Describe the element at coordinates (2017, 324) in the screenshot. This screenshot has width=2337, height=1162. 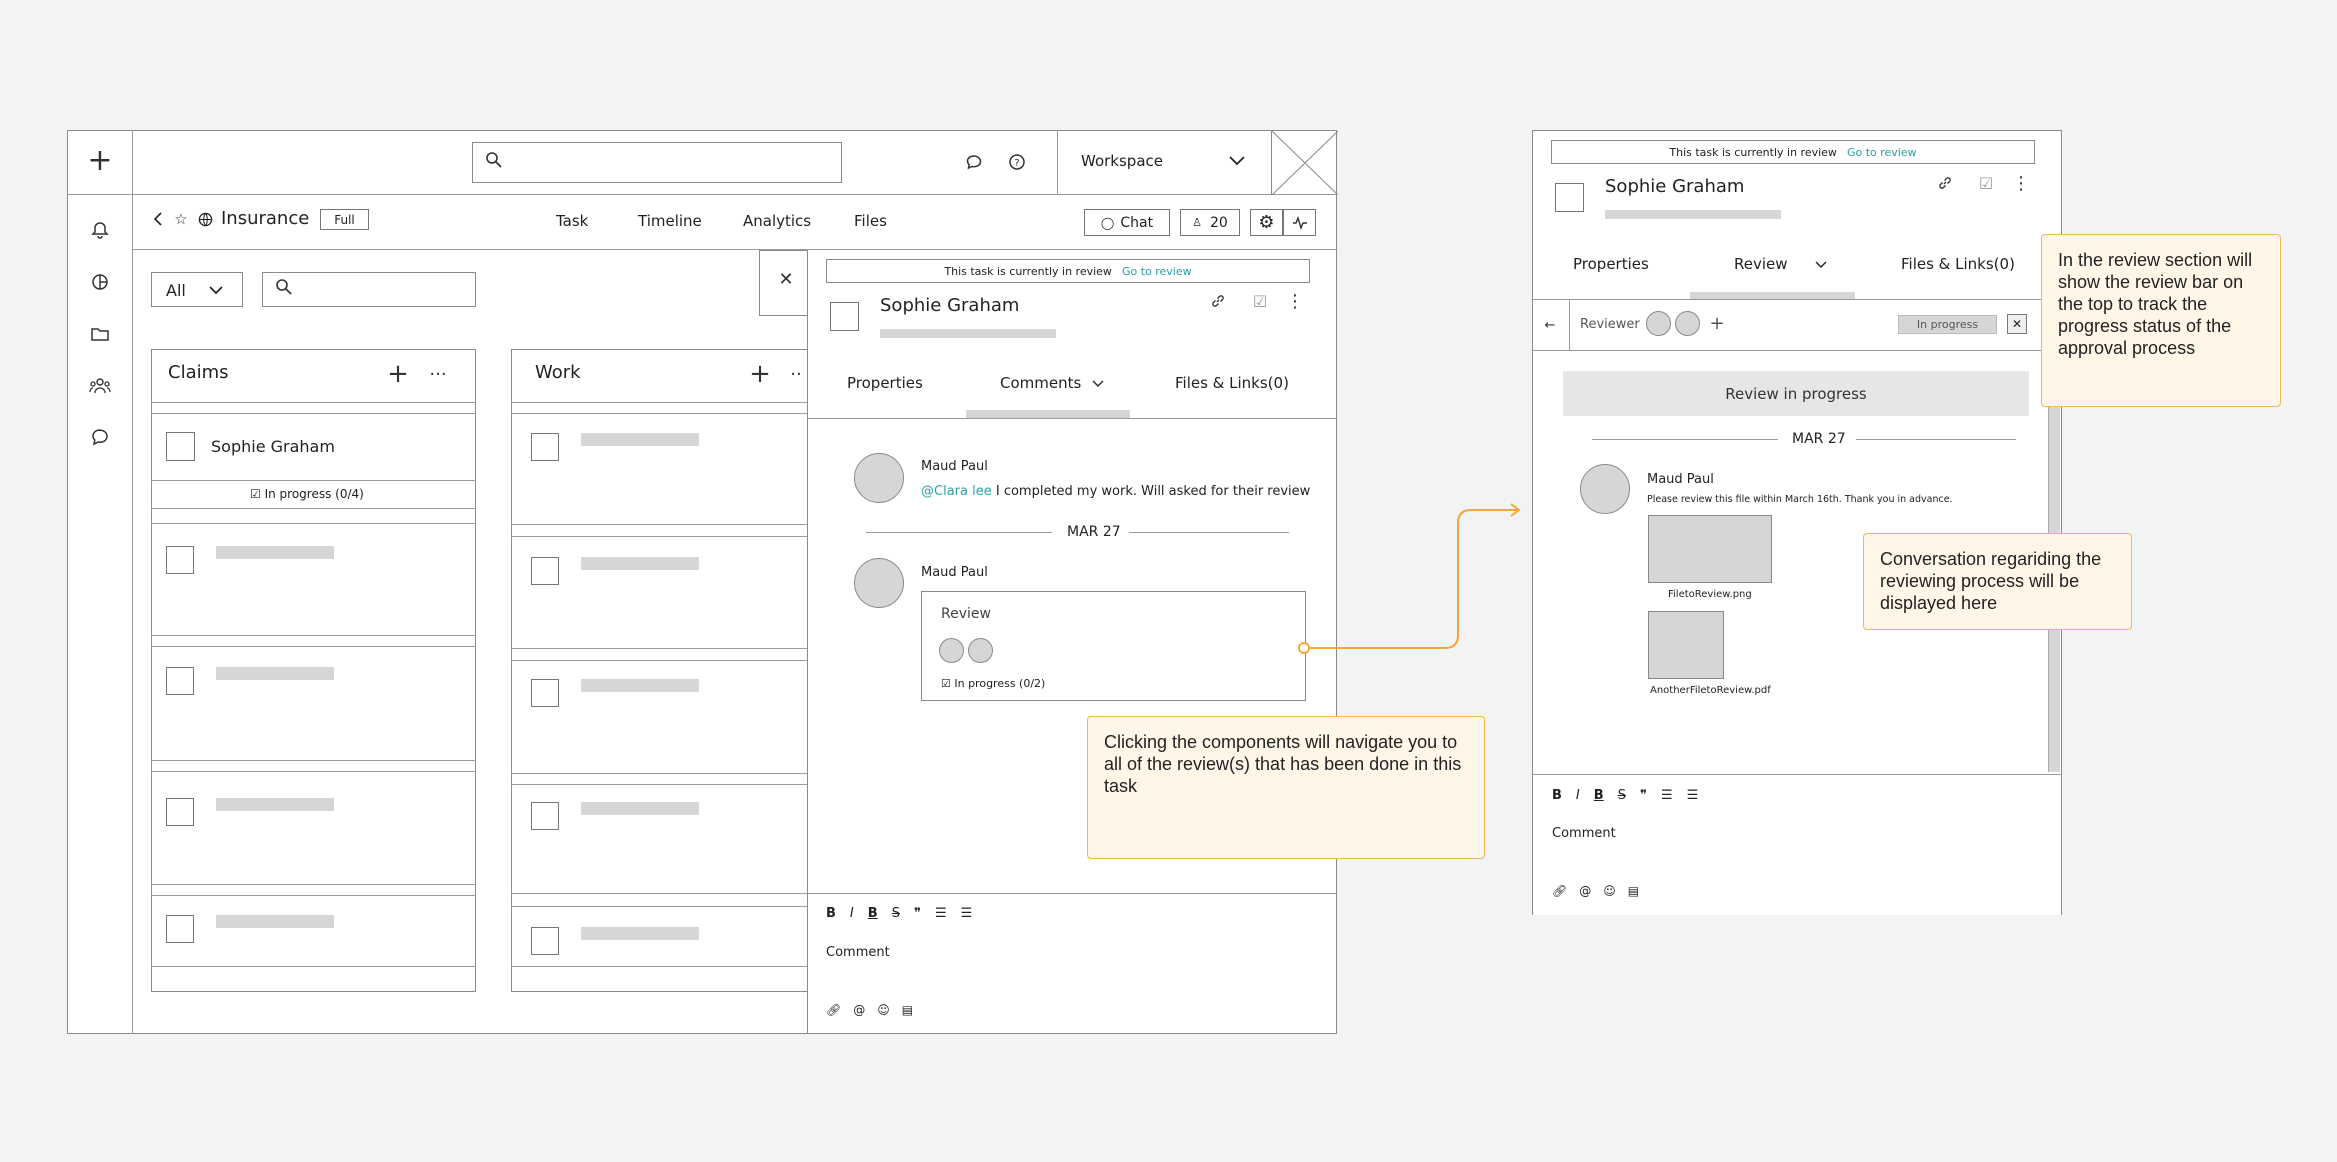
I see `close-review-button: ✕` at that location.